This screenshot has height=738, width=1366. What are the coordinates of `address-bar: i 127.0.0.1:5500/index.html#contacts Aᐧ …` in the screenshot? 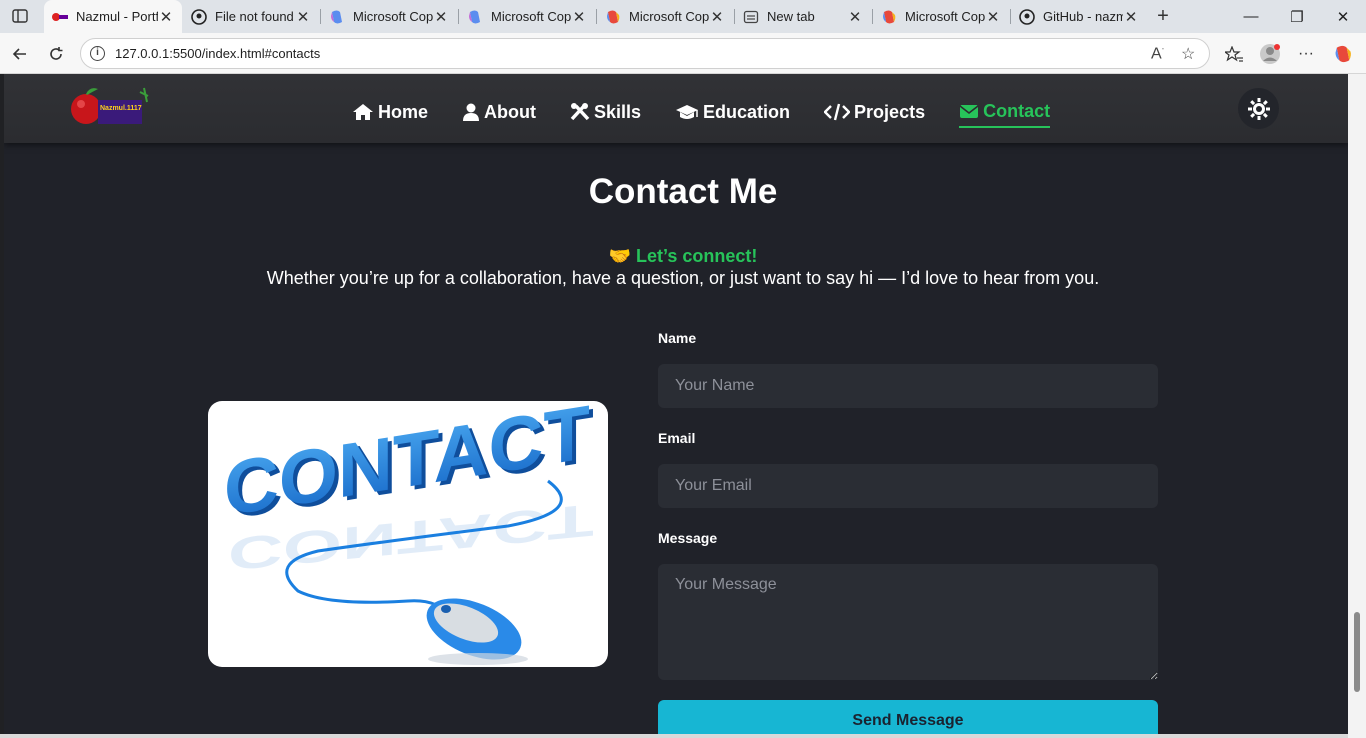 It's located at (645, 53).